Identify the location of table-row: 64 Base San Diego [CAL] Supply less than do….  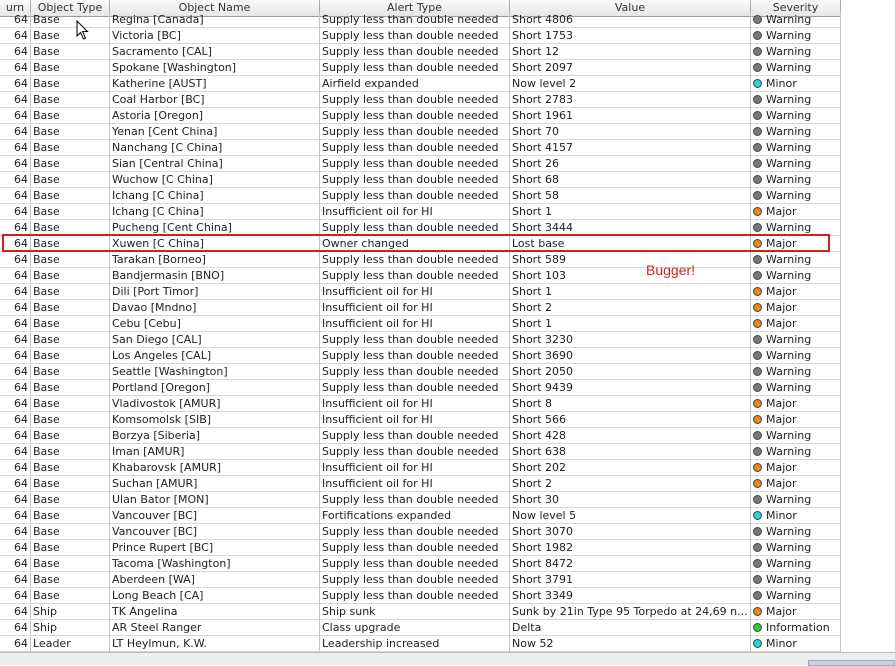
(420, 340).